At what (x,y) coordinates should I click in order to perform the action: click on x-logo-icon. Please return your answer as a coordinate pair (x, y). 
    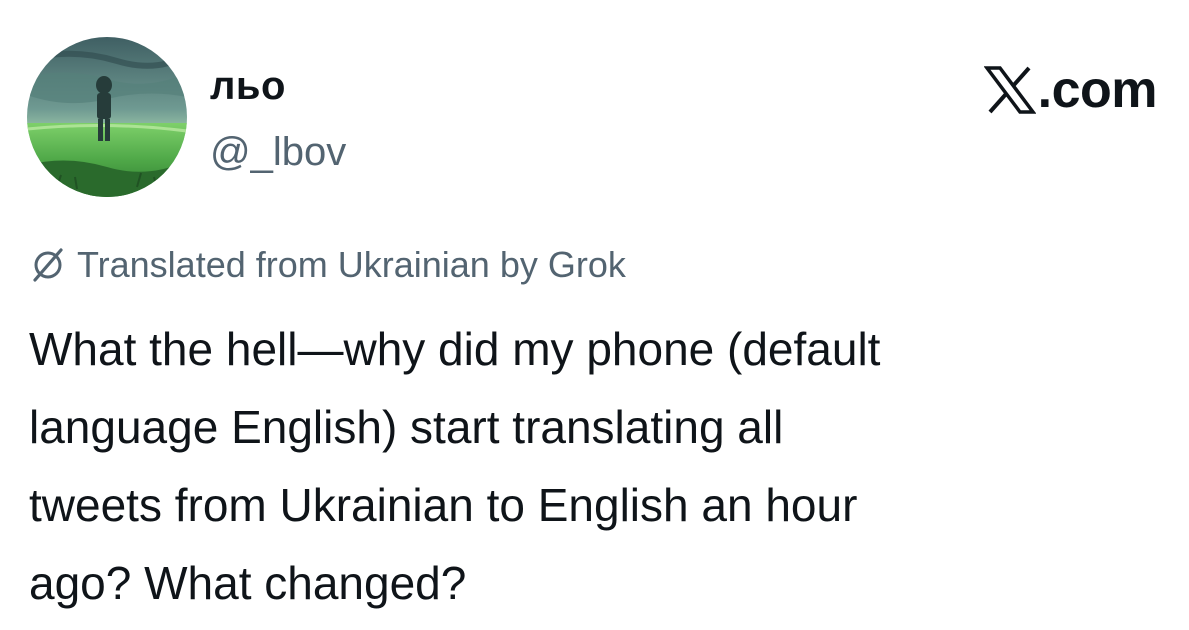
    Looking at the image, I should click on (1009, 90).